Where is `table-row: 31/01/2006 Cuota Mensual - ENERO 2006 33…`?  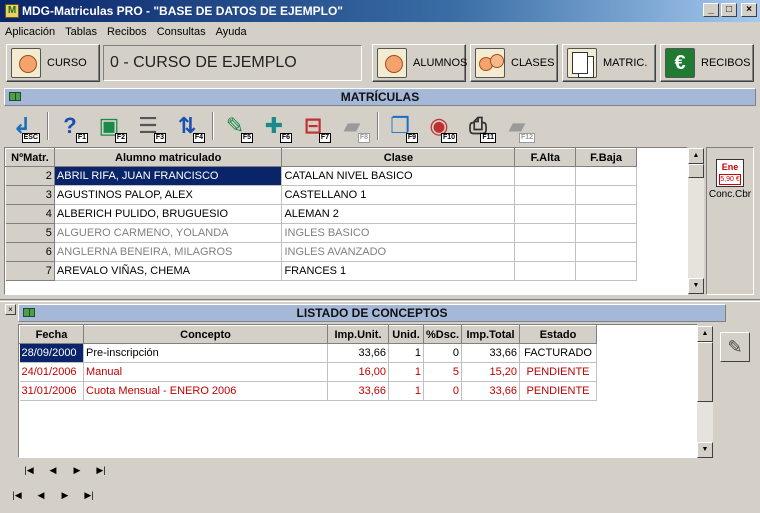 table-row: 31/01/2006 Cuota Mensual - ENERO 2006 33… is located at coordinates (308, 391).